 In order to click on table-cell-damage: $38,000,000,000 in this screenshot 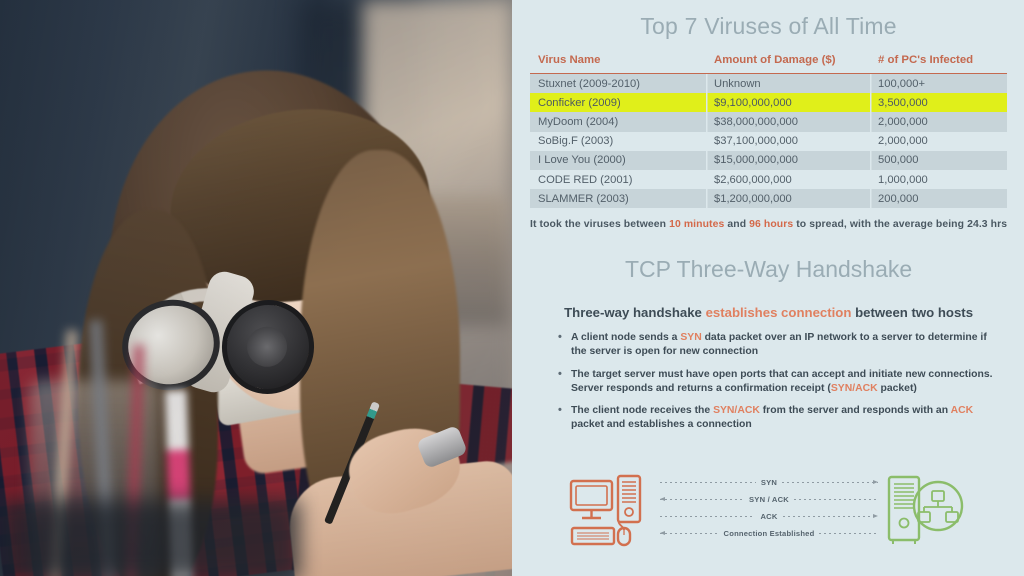, I will do `click(788, 122)`.